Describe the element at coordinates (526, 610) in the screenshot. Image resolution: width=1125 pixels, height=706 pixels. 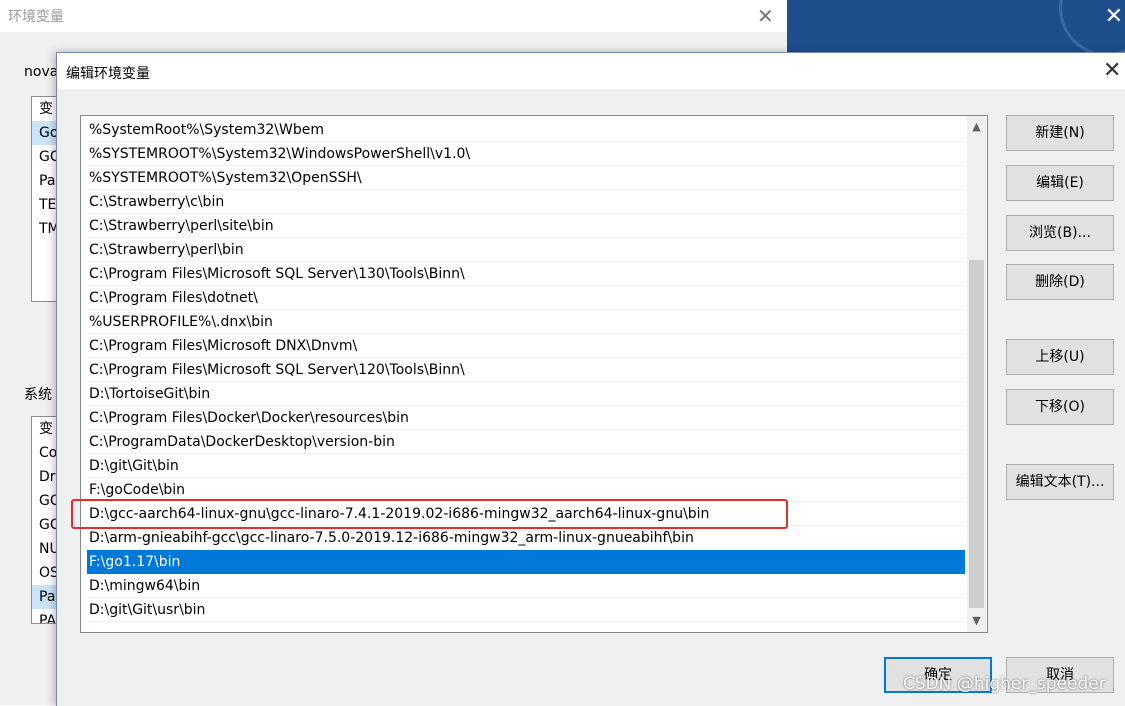
I see `path-entry: D:\git\Git\usr\bin` at that location.